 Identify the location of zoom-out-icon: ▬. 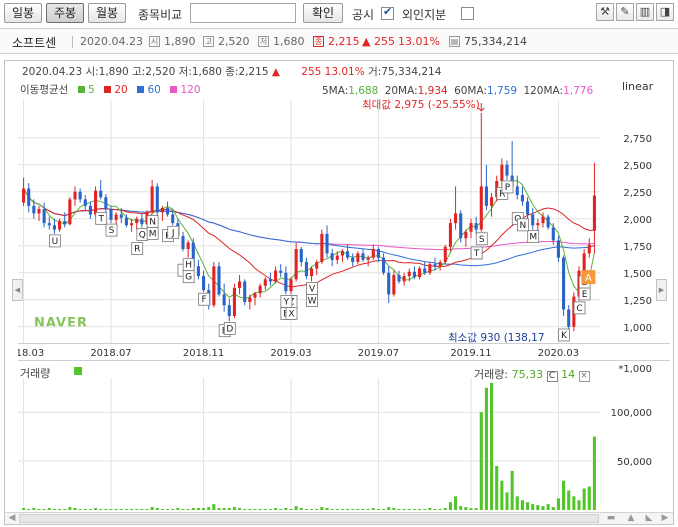
(611, 518).